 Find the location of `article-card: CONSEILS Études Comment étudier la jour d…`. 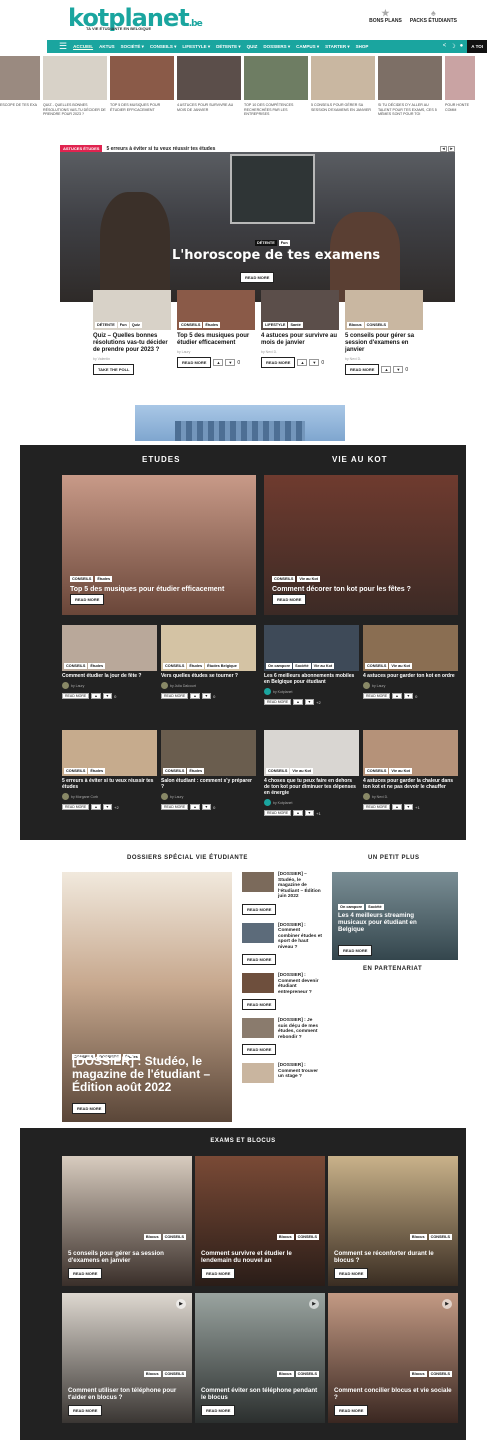

article-card: CONSEILS Études Comment étudier la jour d… is located at coordinates (109, 662).